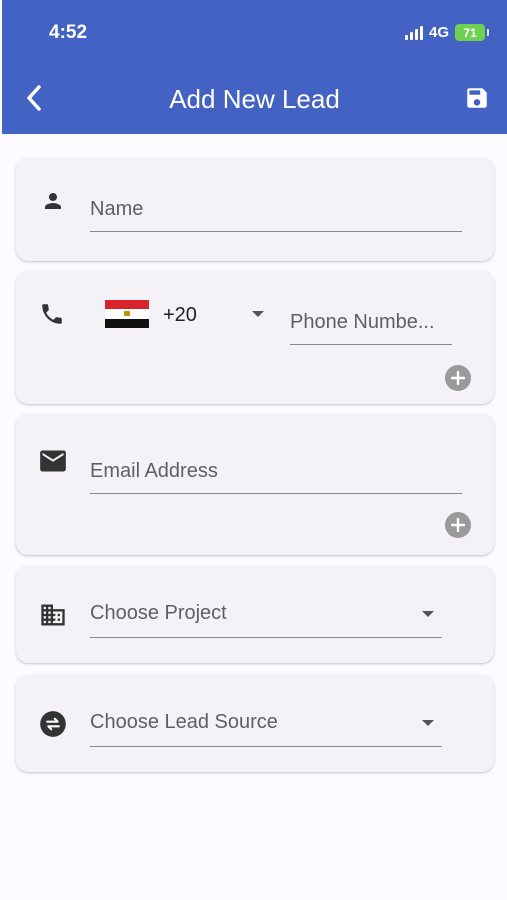 The height and width of the screenshot is (900, 507). Describe the element at coordinates (53, 461) in the screenshot. I see `envelope-icon` at that location.